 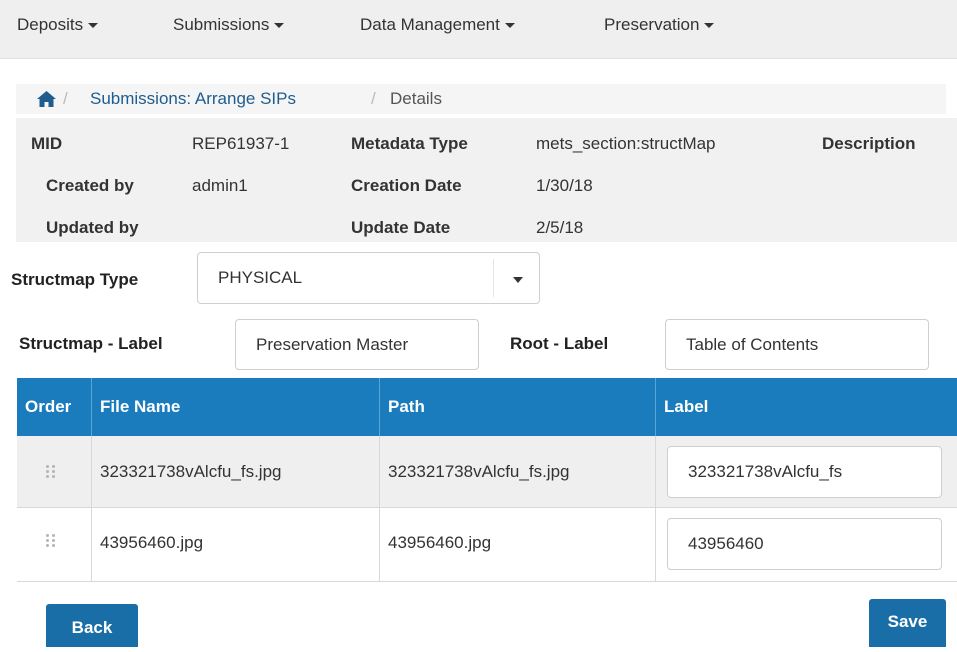 I want to click on breadcrumb: / Submissions: Arrange SIPs / Details, so click(x=481, y=99).